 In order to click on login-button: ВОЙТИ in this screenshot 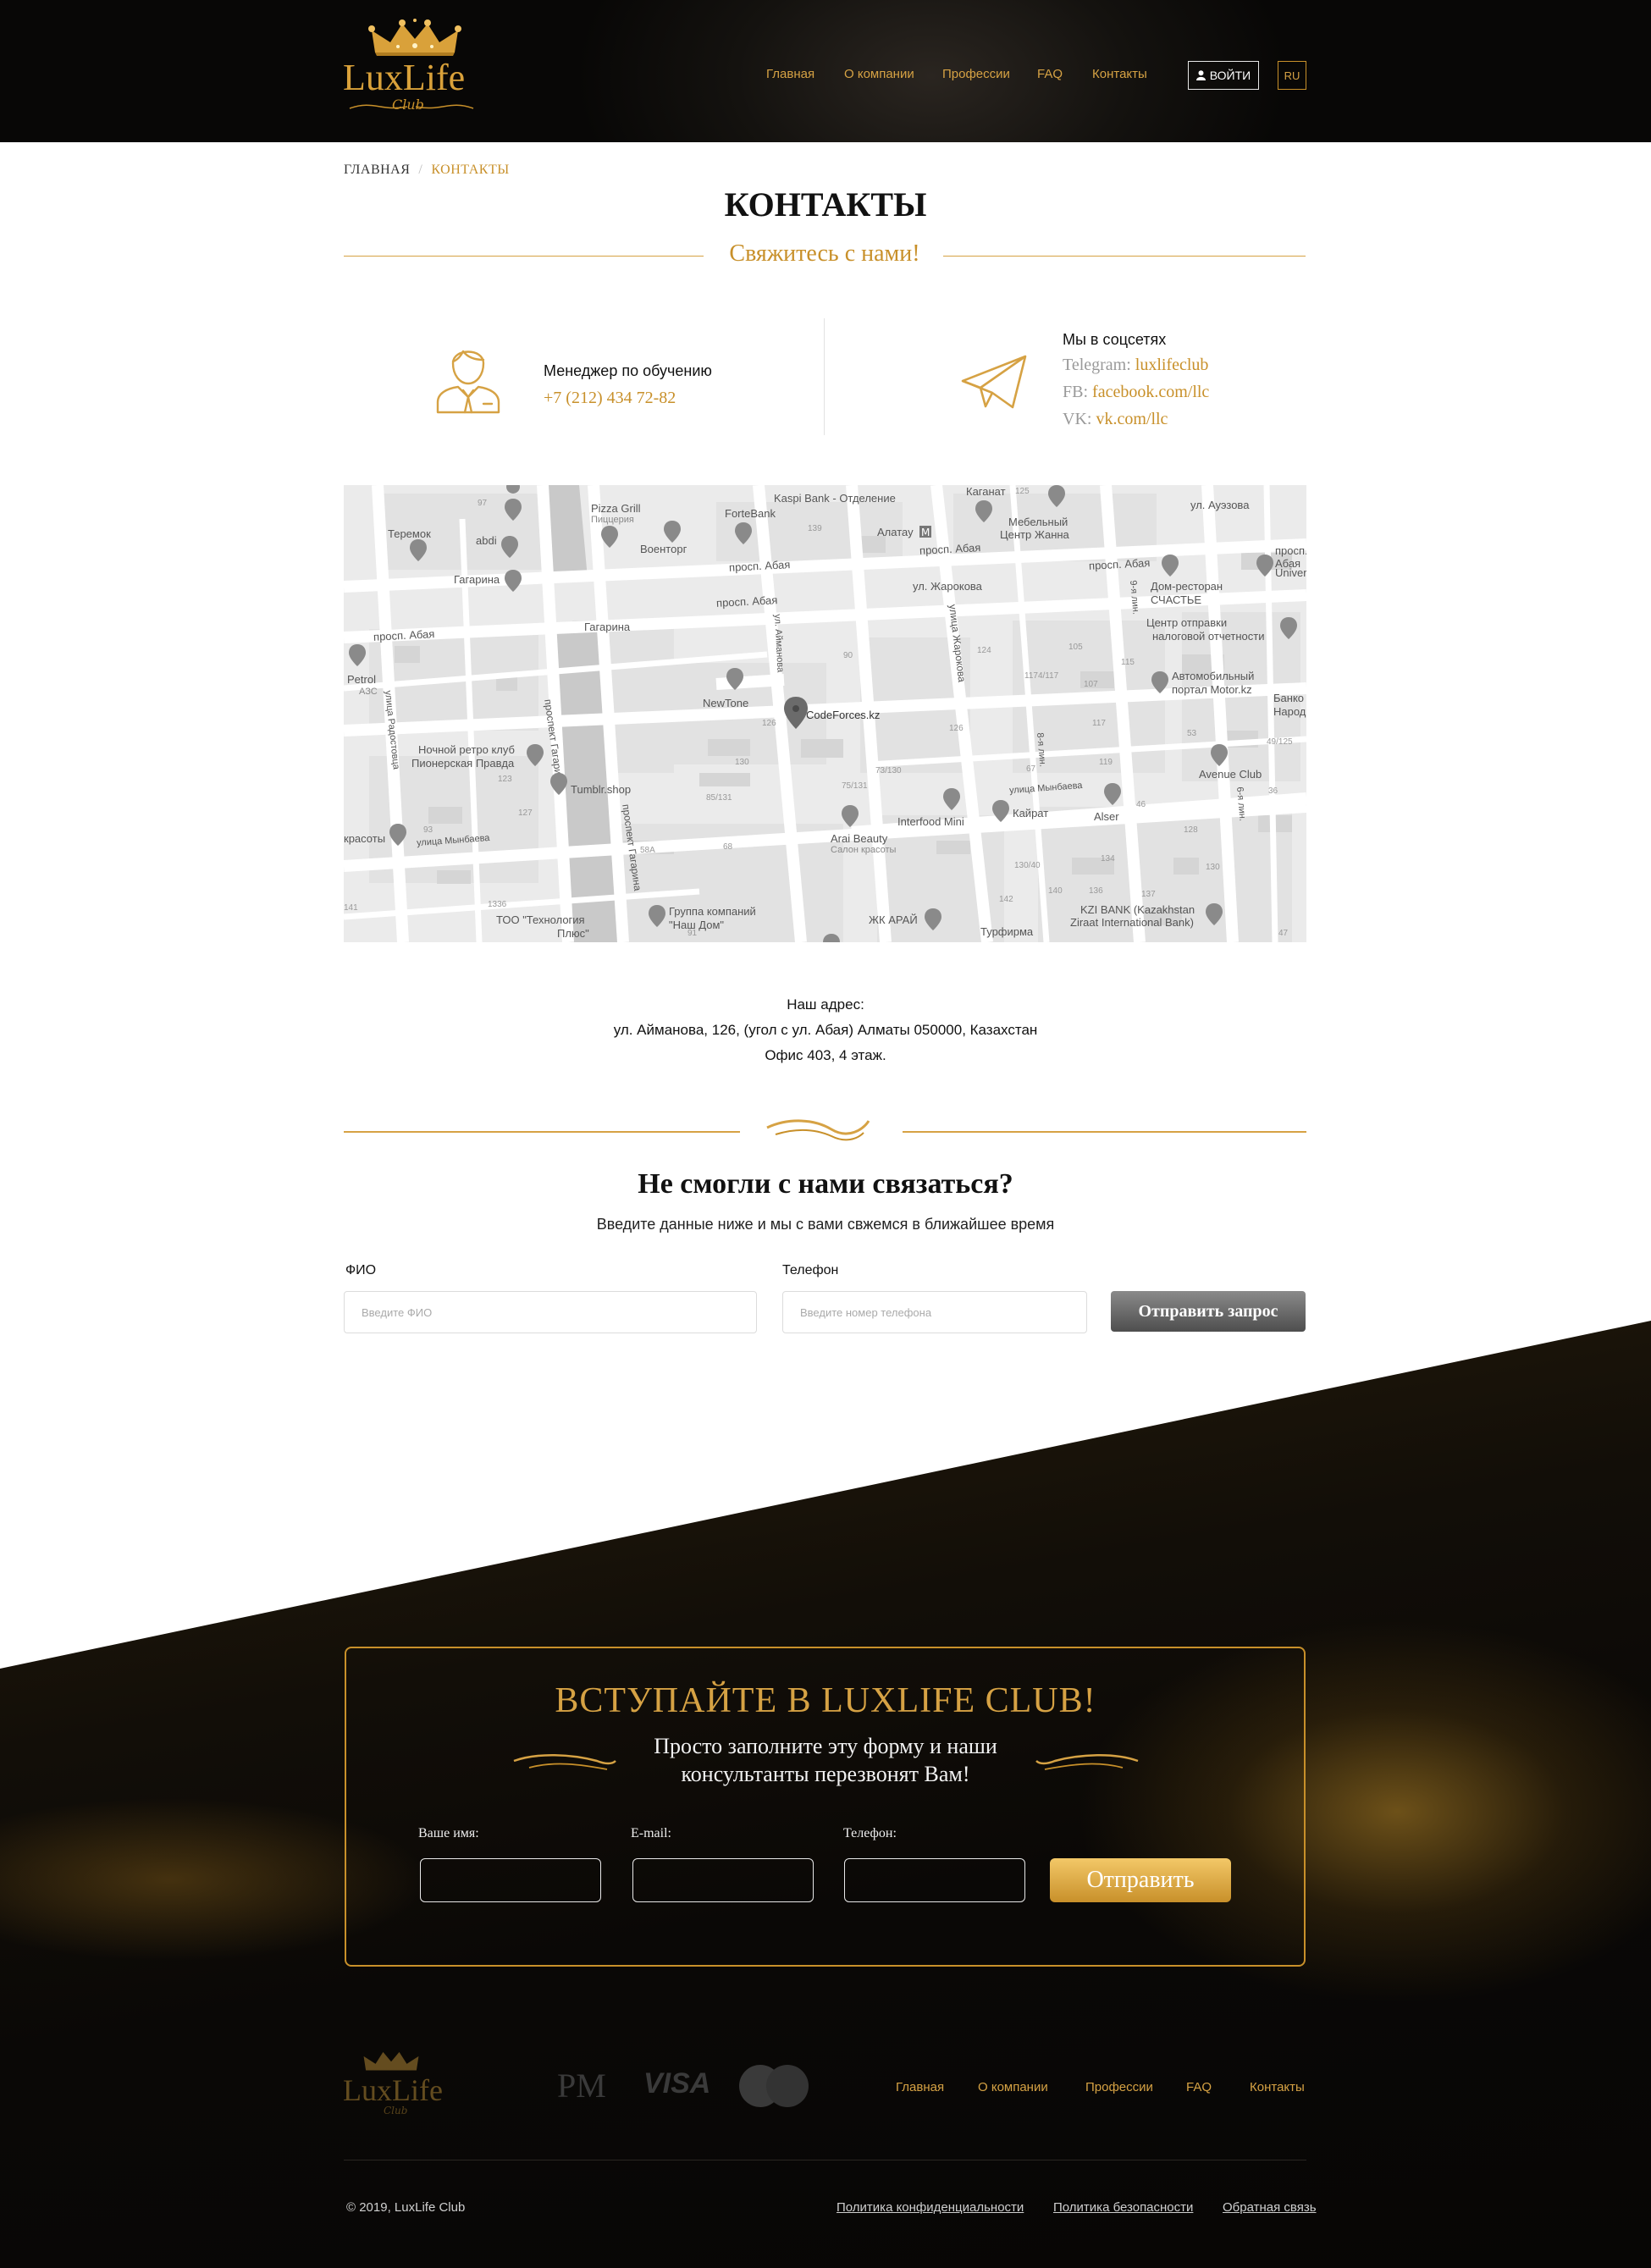, I will do `click(1223, 75)`.